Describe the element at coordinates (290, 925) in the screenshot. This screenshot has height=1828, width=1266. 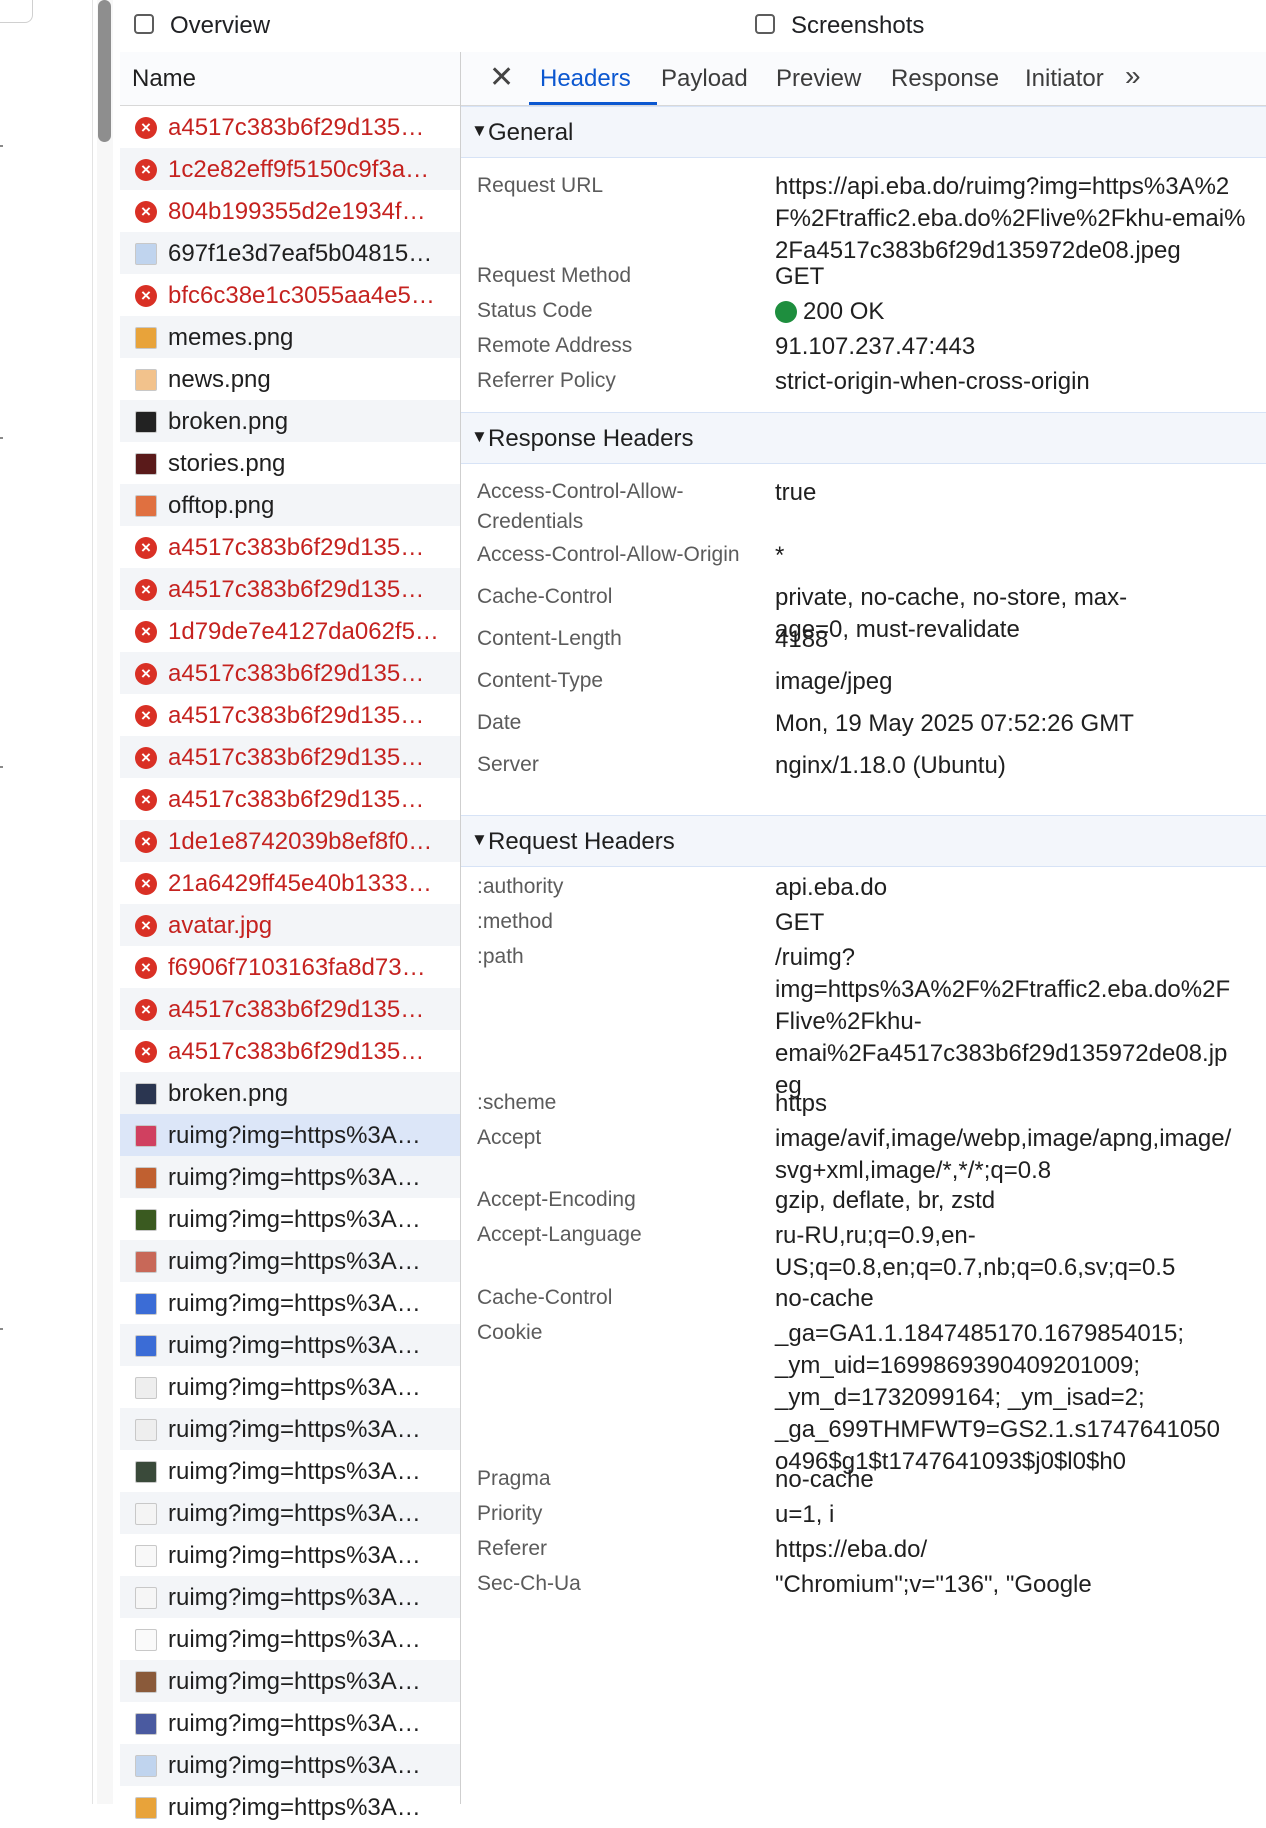
I see `request-row: × avatar.jpg` at that location.